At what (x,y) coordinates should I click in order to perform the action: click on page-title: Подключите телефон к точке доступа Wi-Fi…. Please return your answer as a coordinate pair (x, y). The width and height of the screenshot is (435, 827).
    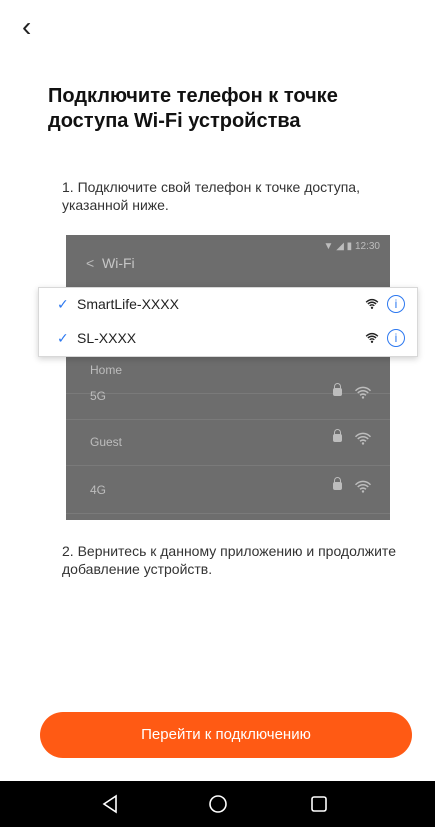
    Looking at the image, I should click on (193, 108).